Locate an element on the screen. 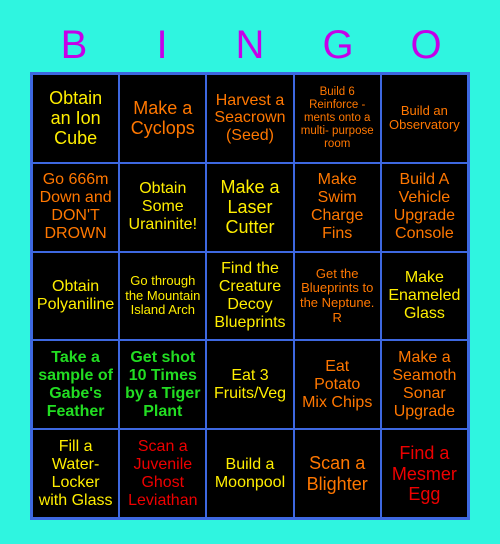 This screenshot has height=544, width=500. bingo-cell-label: Make Enameled Glass is located at coordinates (424, 295).